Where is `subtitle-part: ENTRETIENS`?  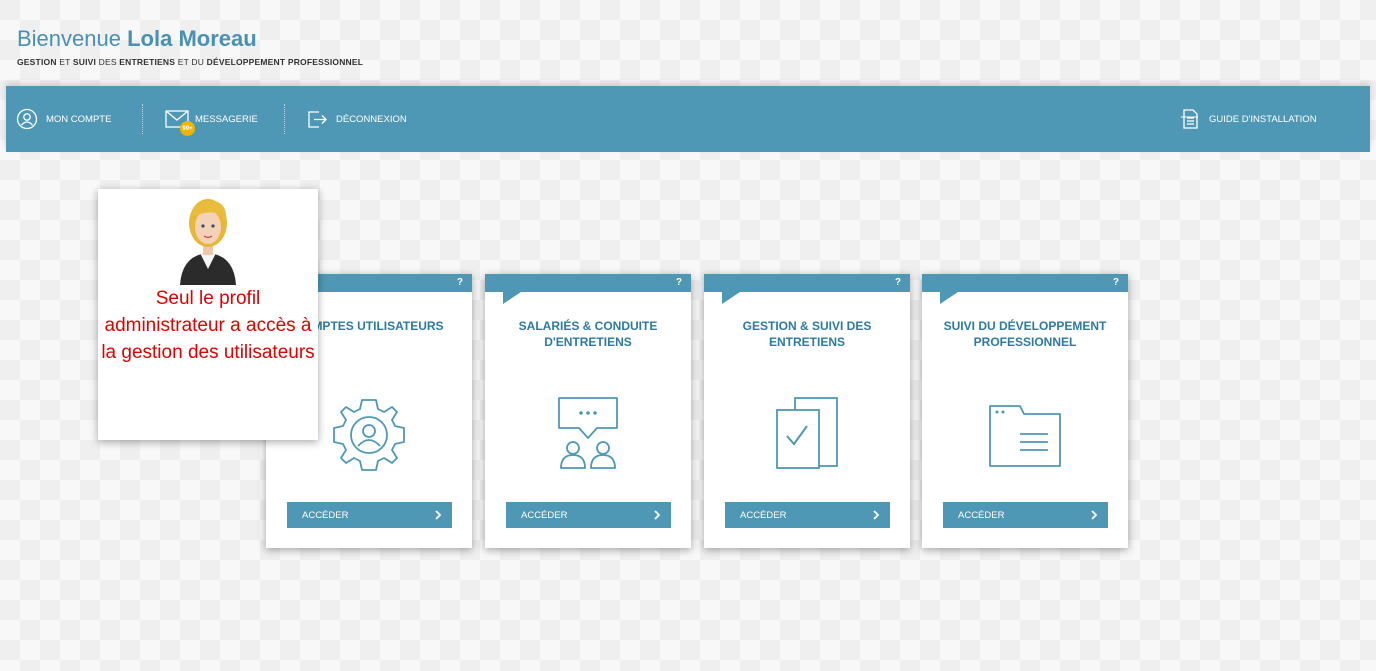
subtitle-part: ENTRETIENS is located at coordinates (147, 62).